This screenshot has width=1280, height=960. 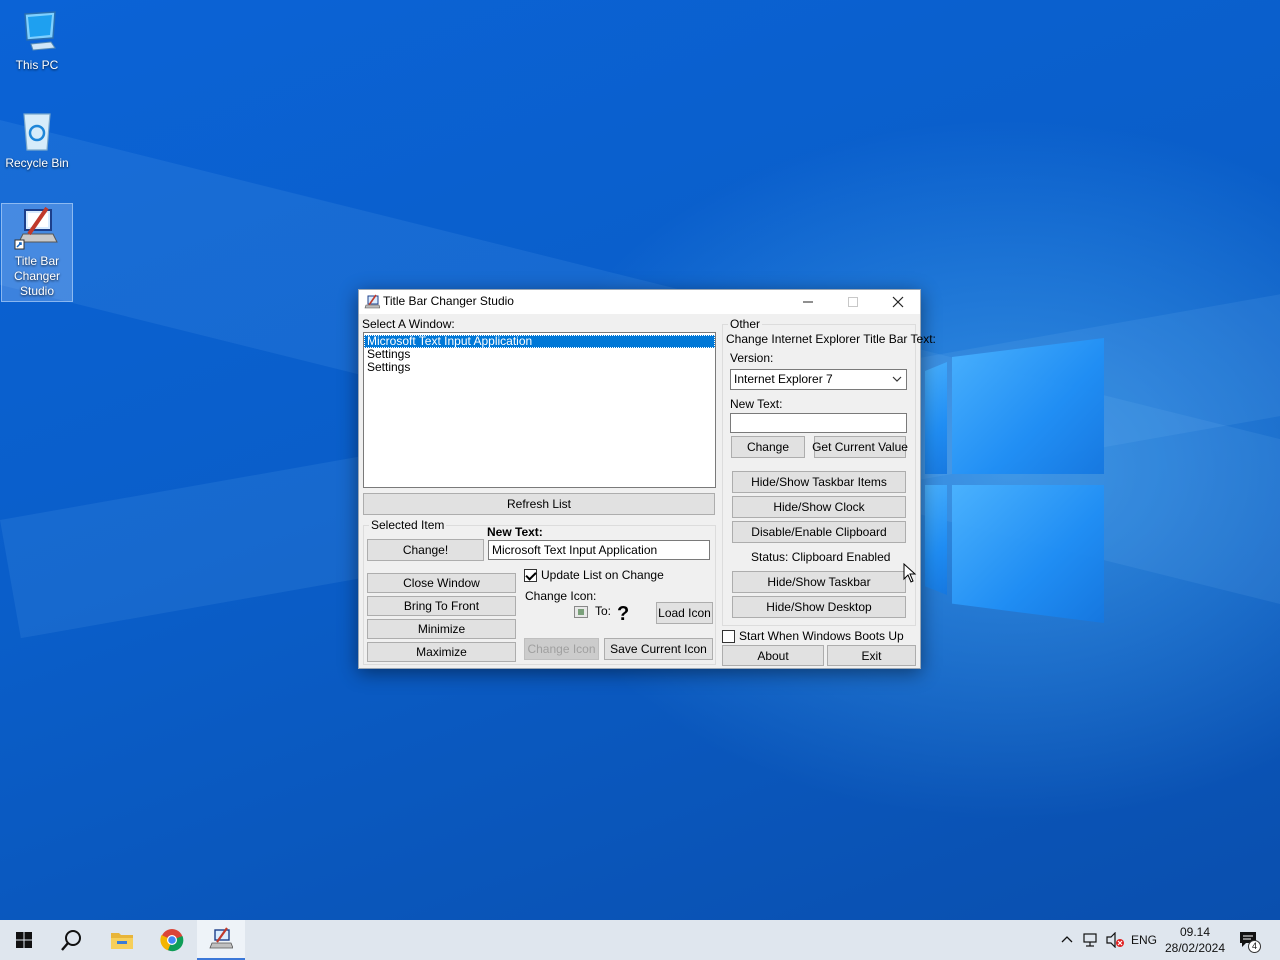 What do you see at coordinates (603, 611) in the screenshot?
I see `to-label: To:` at bounding box center [603, 611].